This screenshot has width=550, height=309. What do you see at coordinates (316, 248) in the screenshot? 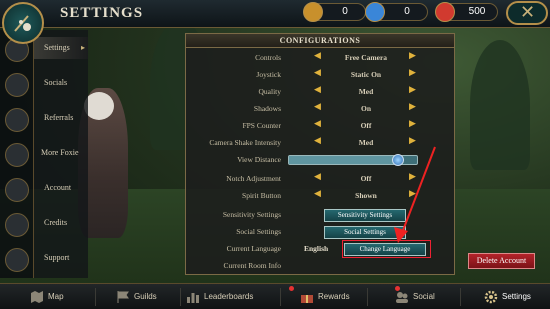
I see `current-language-value: English` at bounding box center [316, 248].